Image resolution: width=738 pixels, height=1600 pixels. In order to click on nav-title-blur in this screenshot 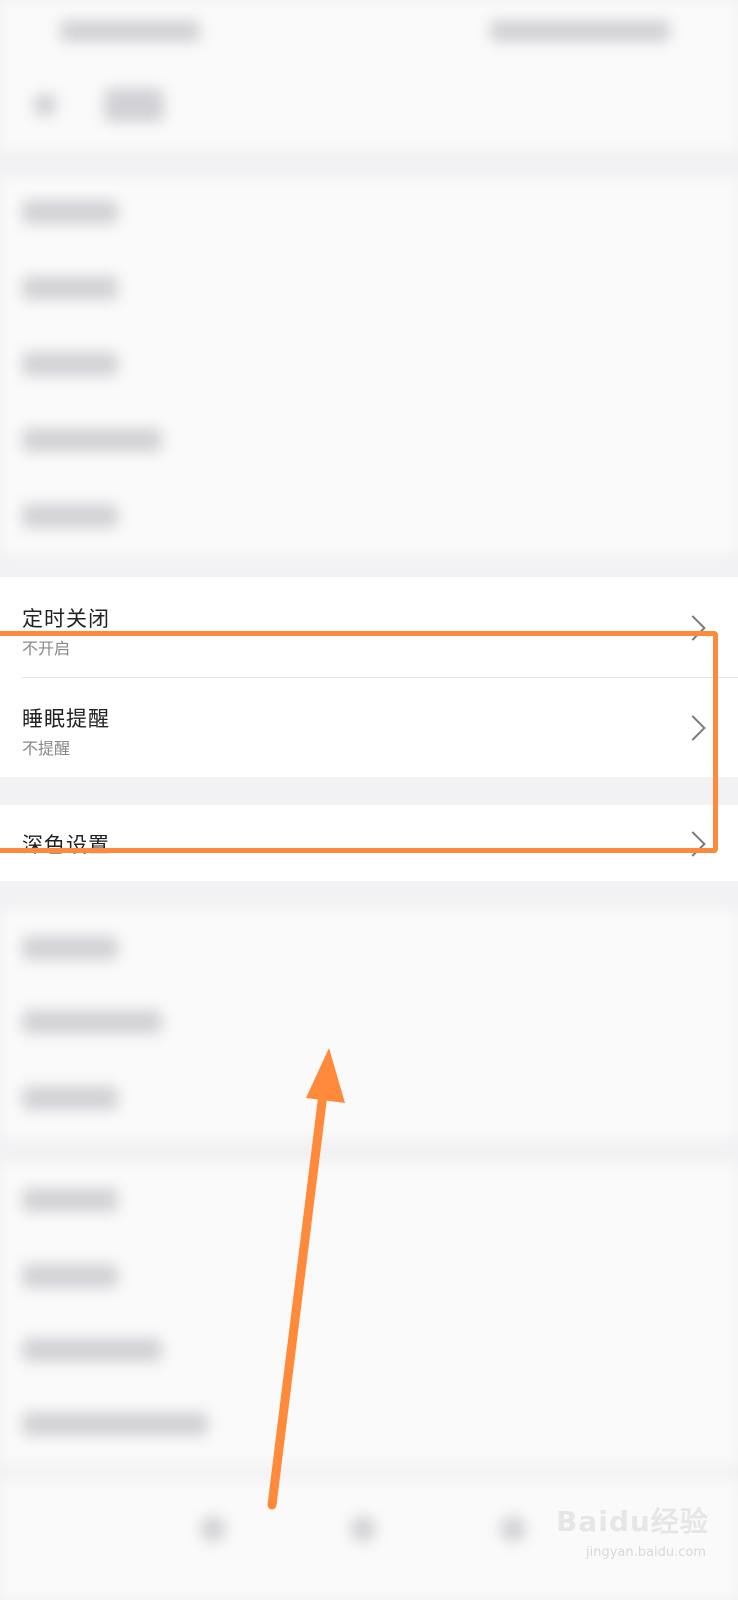, I will do `click(134, 105)`.